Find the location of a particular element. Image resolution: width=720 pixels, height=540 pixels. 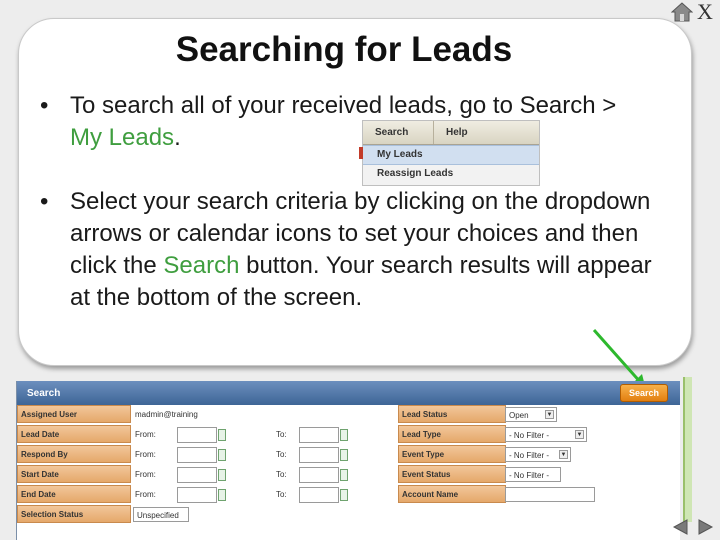

label-event-status: Event Status is located at coordinates (452, 474).